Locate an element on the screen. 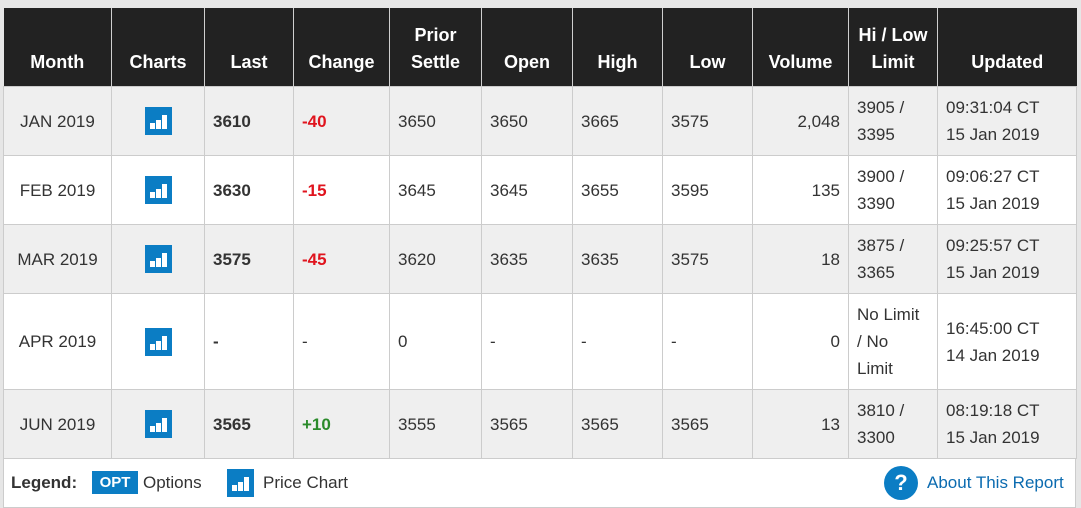 Image resolution: width=1081 pixels, height=508 pixels. cell-open: 3565 is located at coordinates (527, 424).